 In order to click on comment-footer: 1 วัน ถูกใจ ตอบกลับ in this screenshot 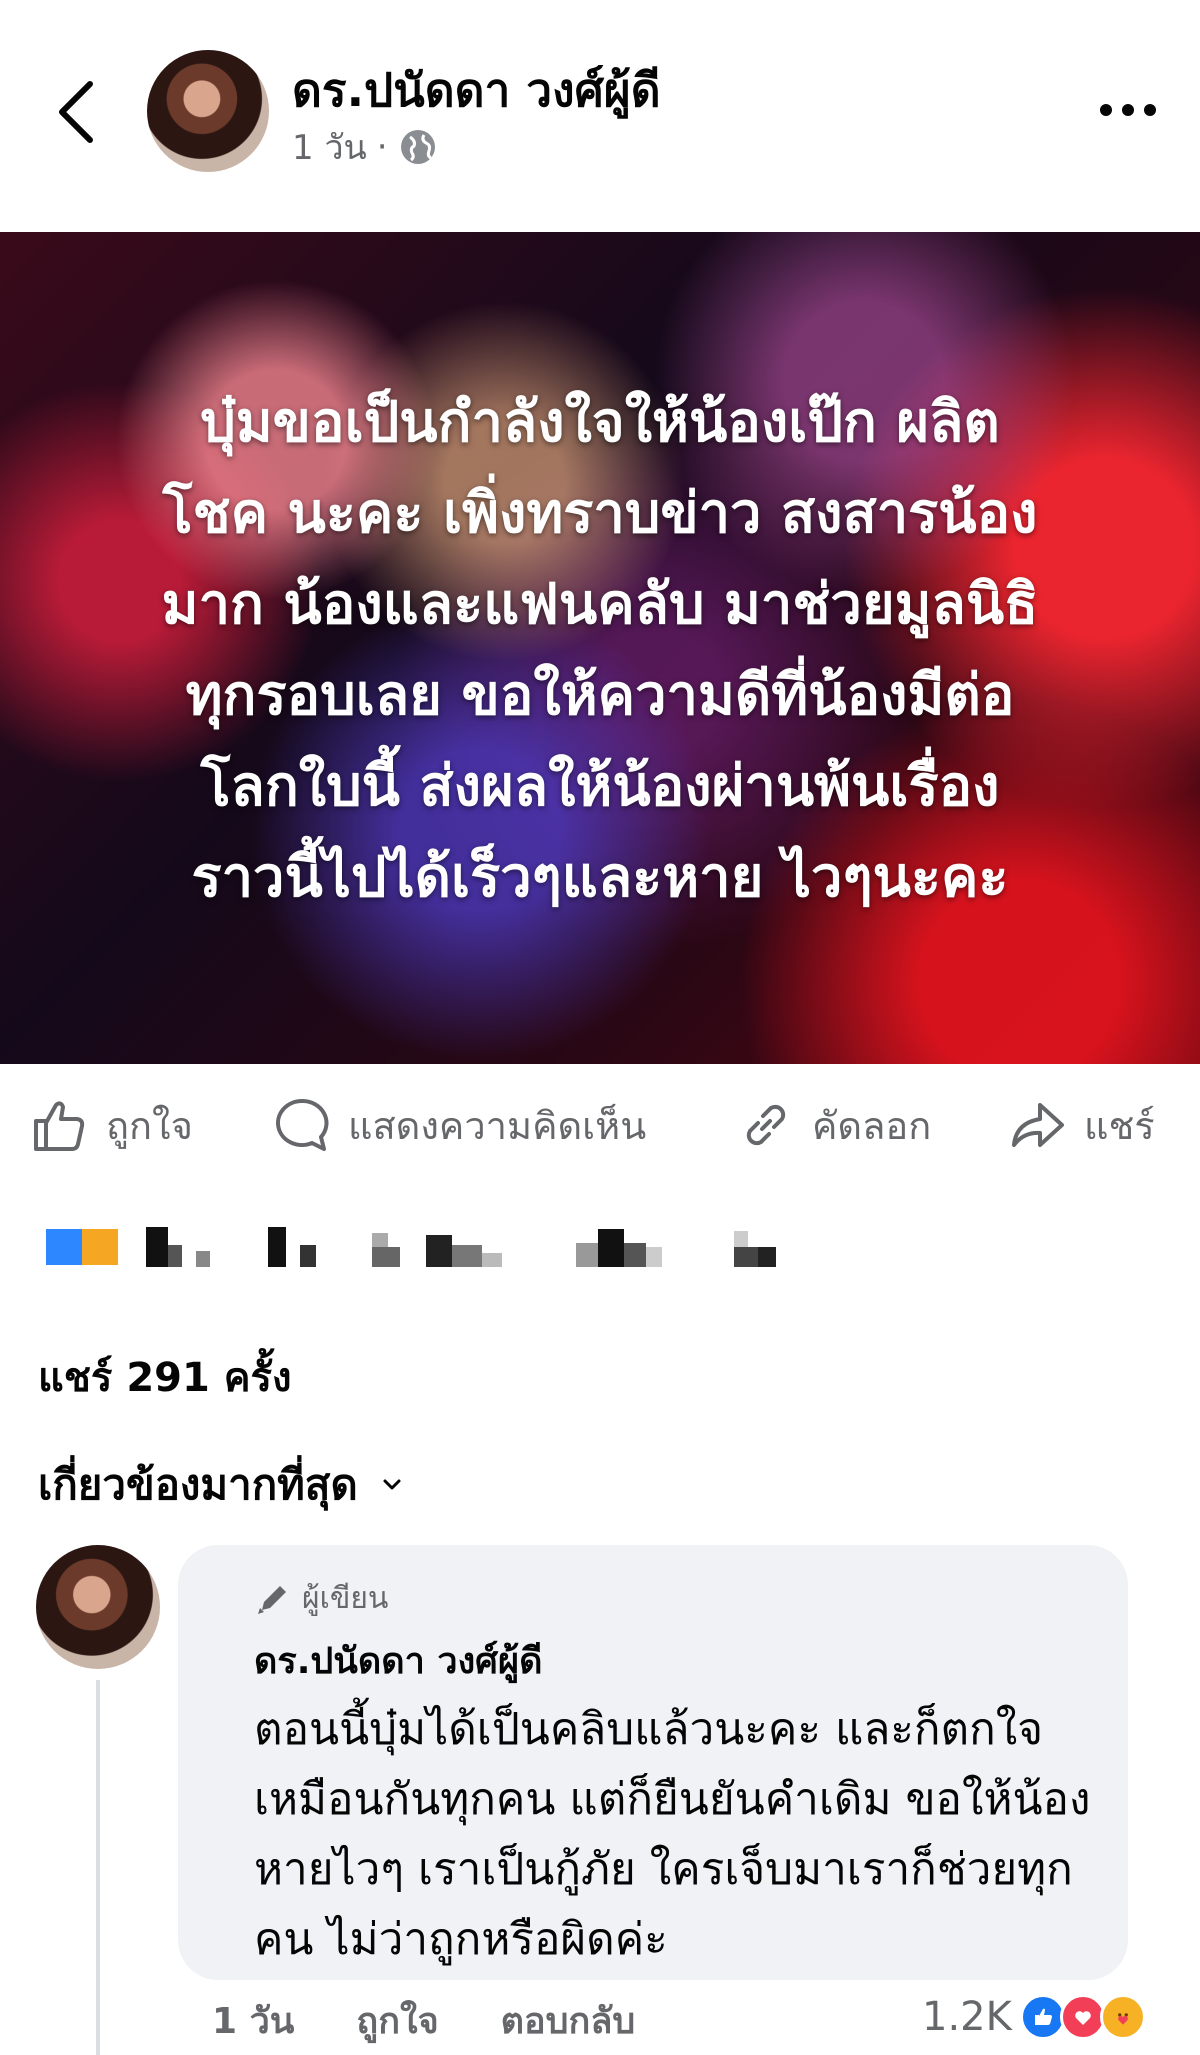, I will do `click(423, 2017)`.